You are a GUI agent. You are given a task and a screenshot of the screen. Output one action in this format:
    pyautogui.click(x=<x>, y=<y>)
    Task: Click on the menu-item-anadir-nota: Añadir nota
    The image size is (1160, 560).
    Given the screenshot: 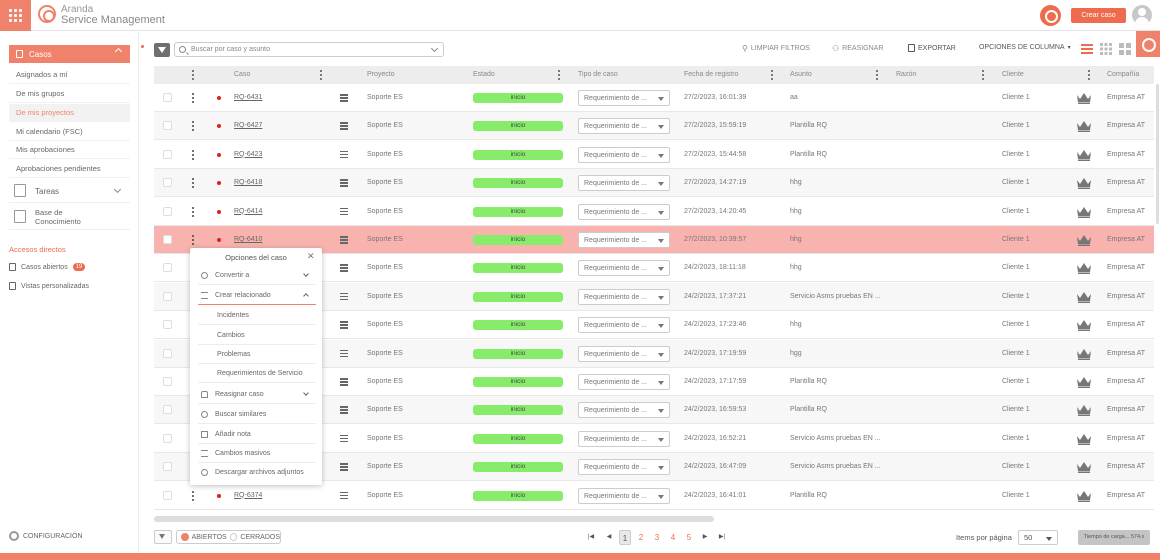 What is the action you would take?
    pyautogui.click(x=257, y=434)
    